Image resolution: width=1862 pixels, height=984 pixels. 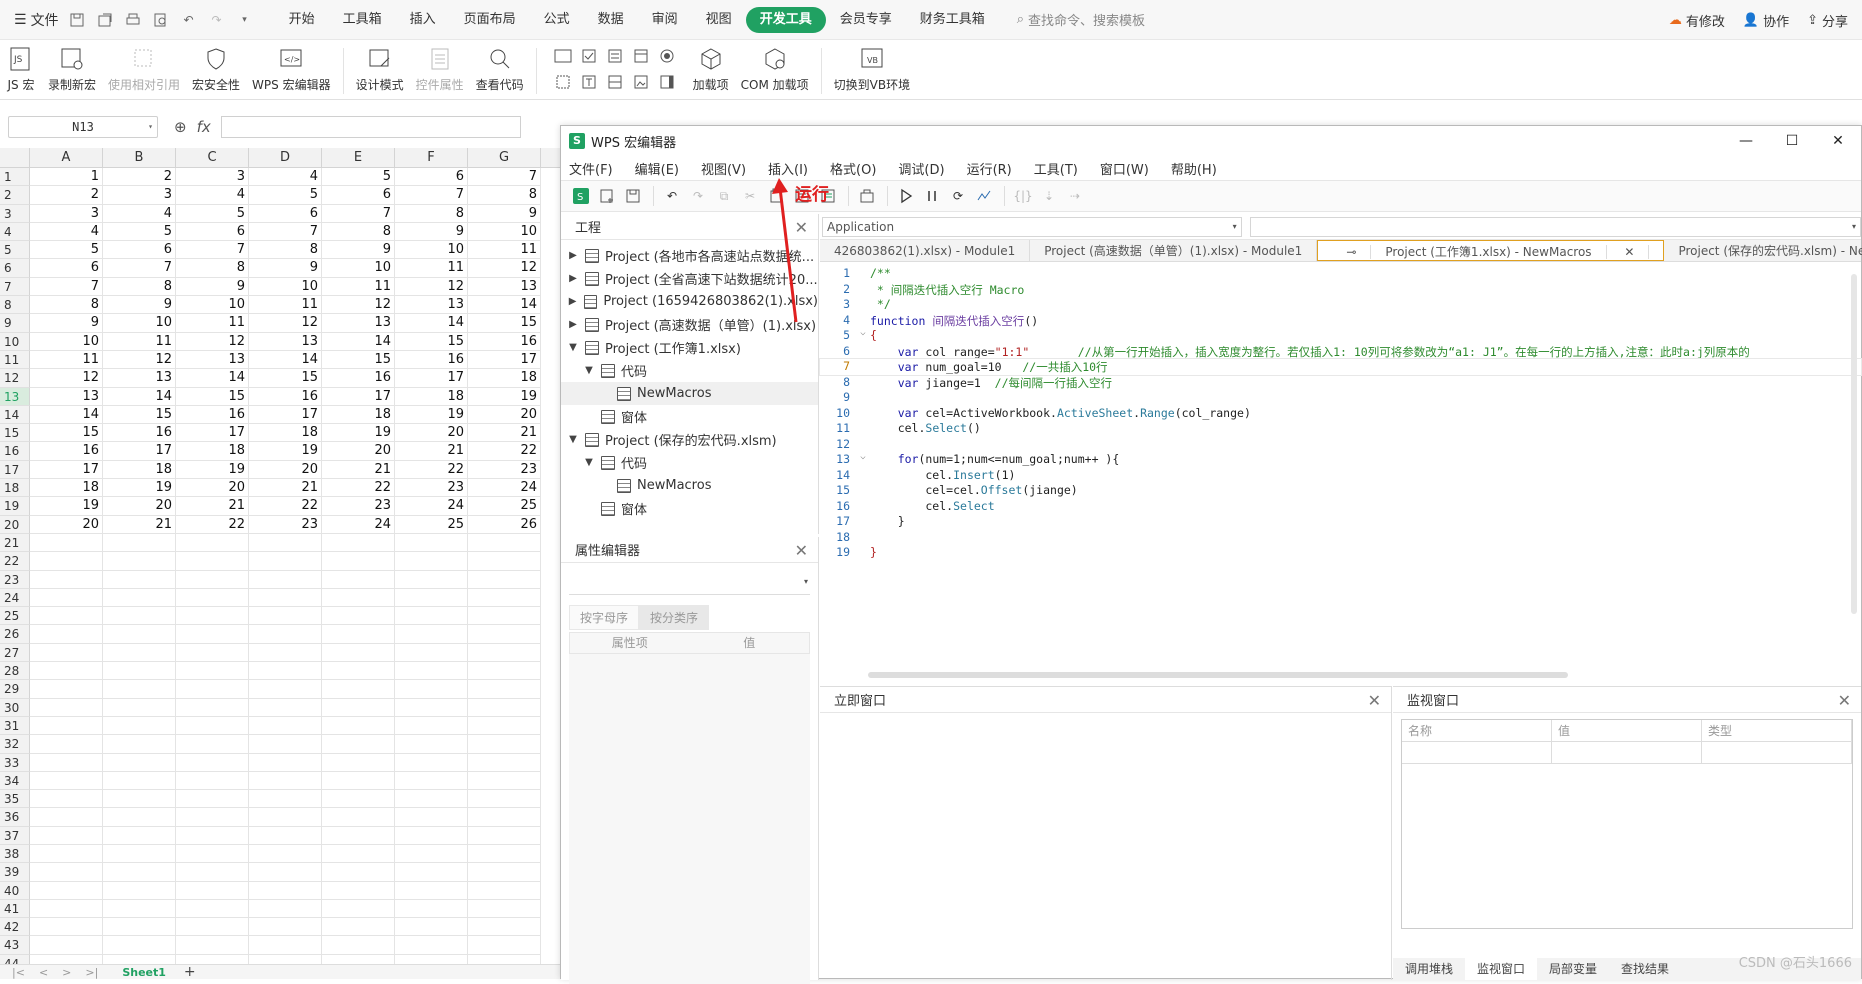 What do you see at coordinates (285, 377) in the screenshot?
I see `cell-D12: 15` at bounding box center [285, 377].